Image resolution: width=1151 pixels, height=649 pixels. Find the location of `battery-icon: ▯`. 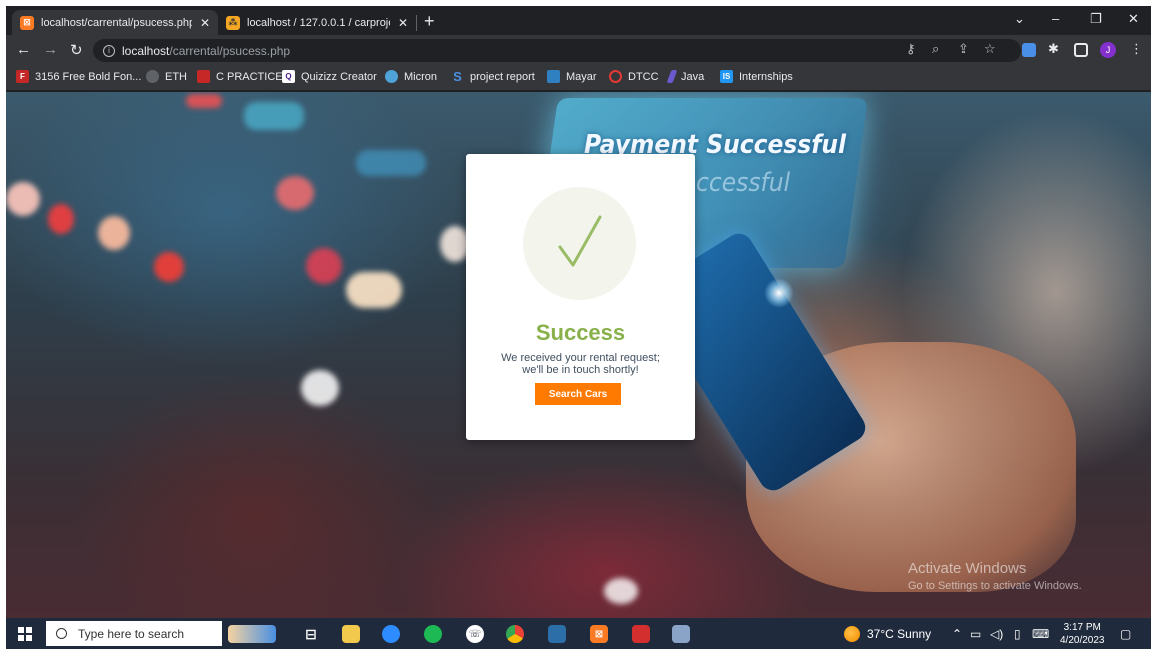

battery-icon: ▯ is located at coordinates (1017, 634).